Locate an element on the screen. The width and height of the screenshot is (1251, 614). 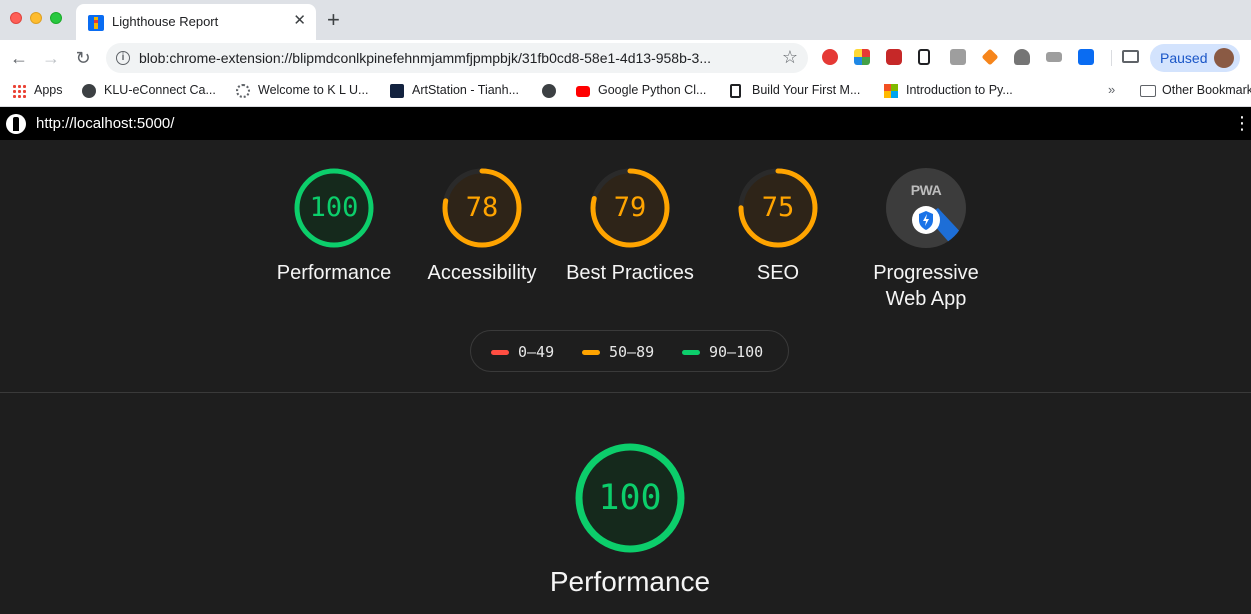
cast-icon is located at coordinates (1130, 56).